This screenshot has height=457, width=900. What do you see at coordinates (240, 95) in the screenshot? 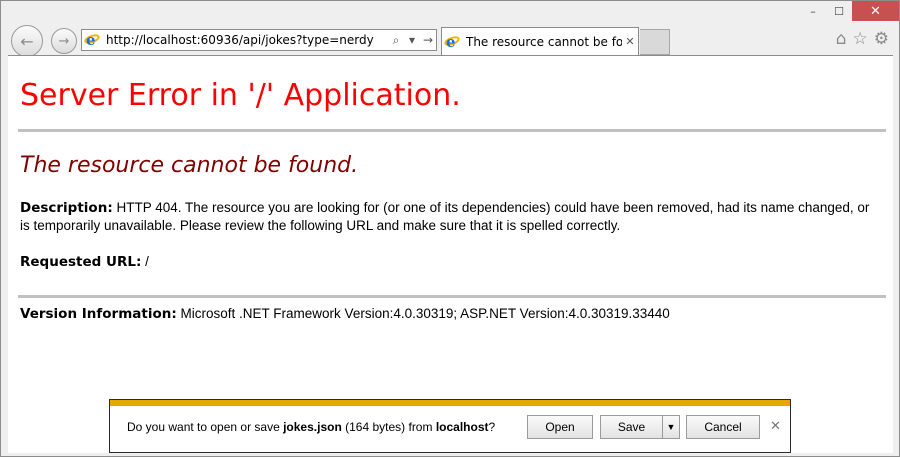
I see `page-title: Server Error in '/' Application.` at bounding box center [240, 95].